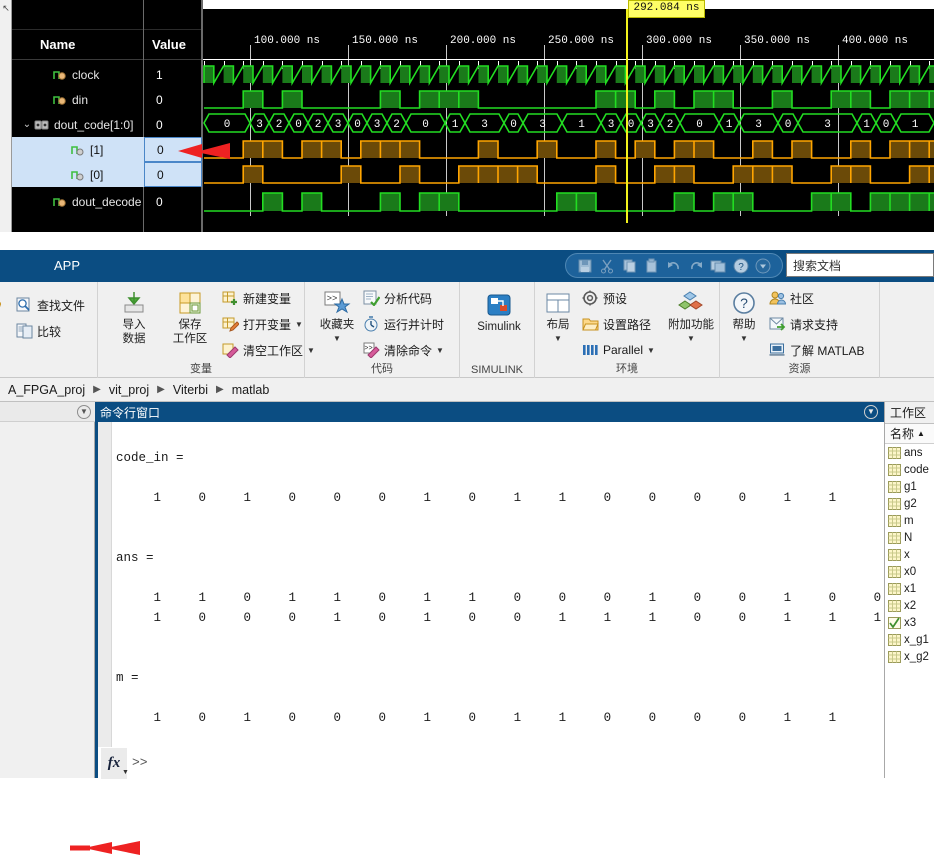  What do you see at coordinates (78, 201) in the screenshot?
I see `signal-name: dout_decode` at bounding box center [78, 201].